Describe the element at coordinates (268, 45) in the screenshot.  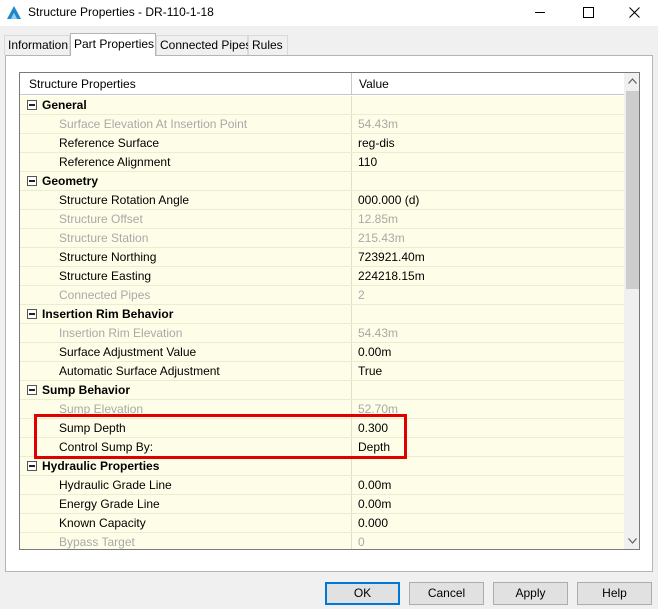
I see `tab-rules: Rules` at that location.